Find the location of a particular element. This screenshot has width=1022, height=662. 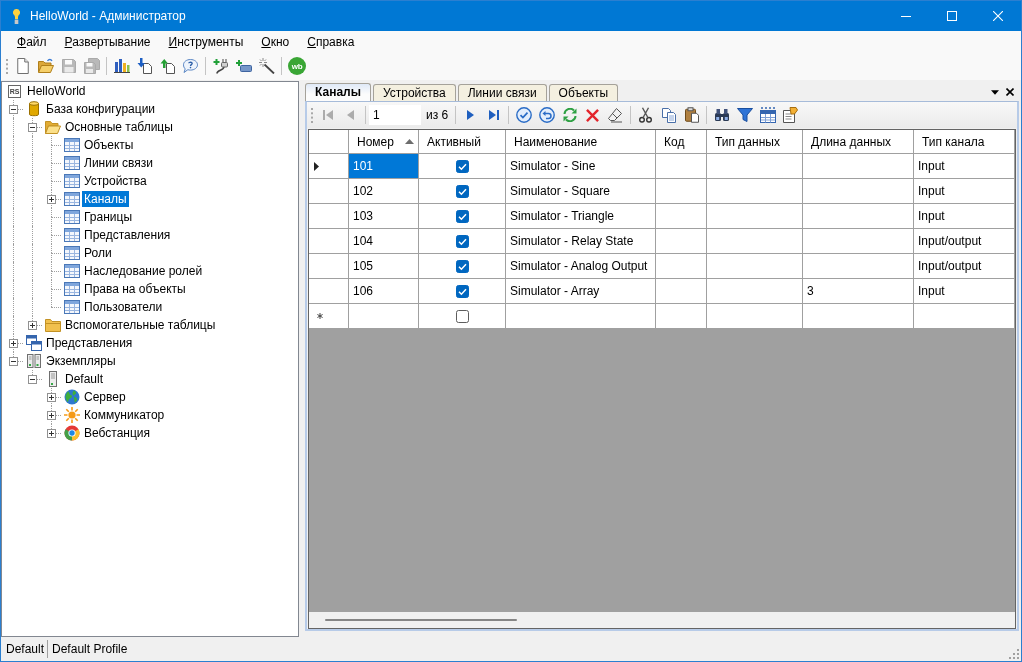

scissors-icon is located at coordinates (646, 115).